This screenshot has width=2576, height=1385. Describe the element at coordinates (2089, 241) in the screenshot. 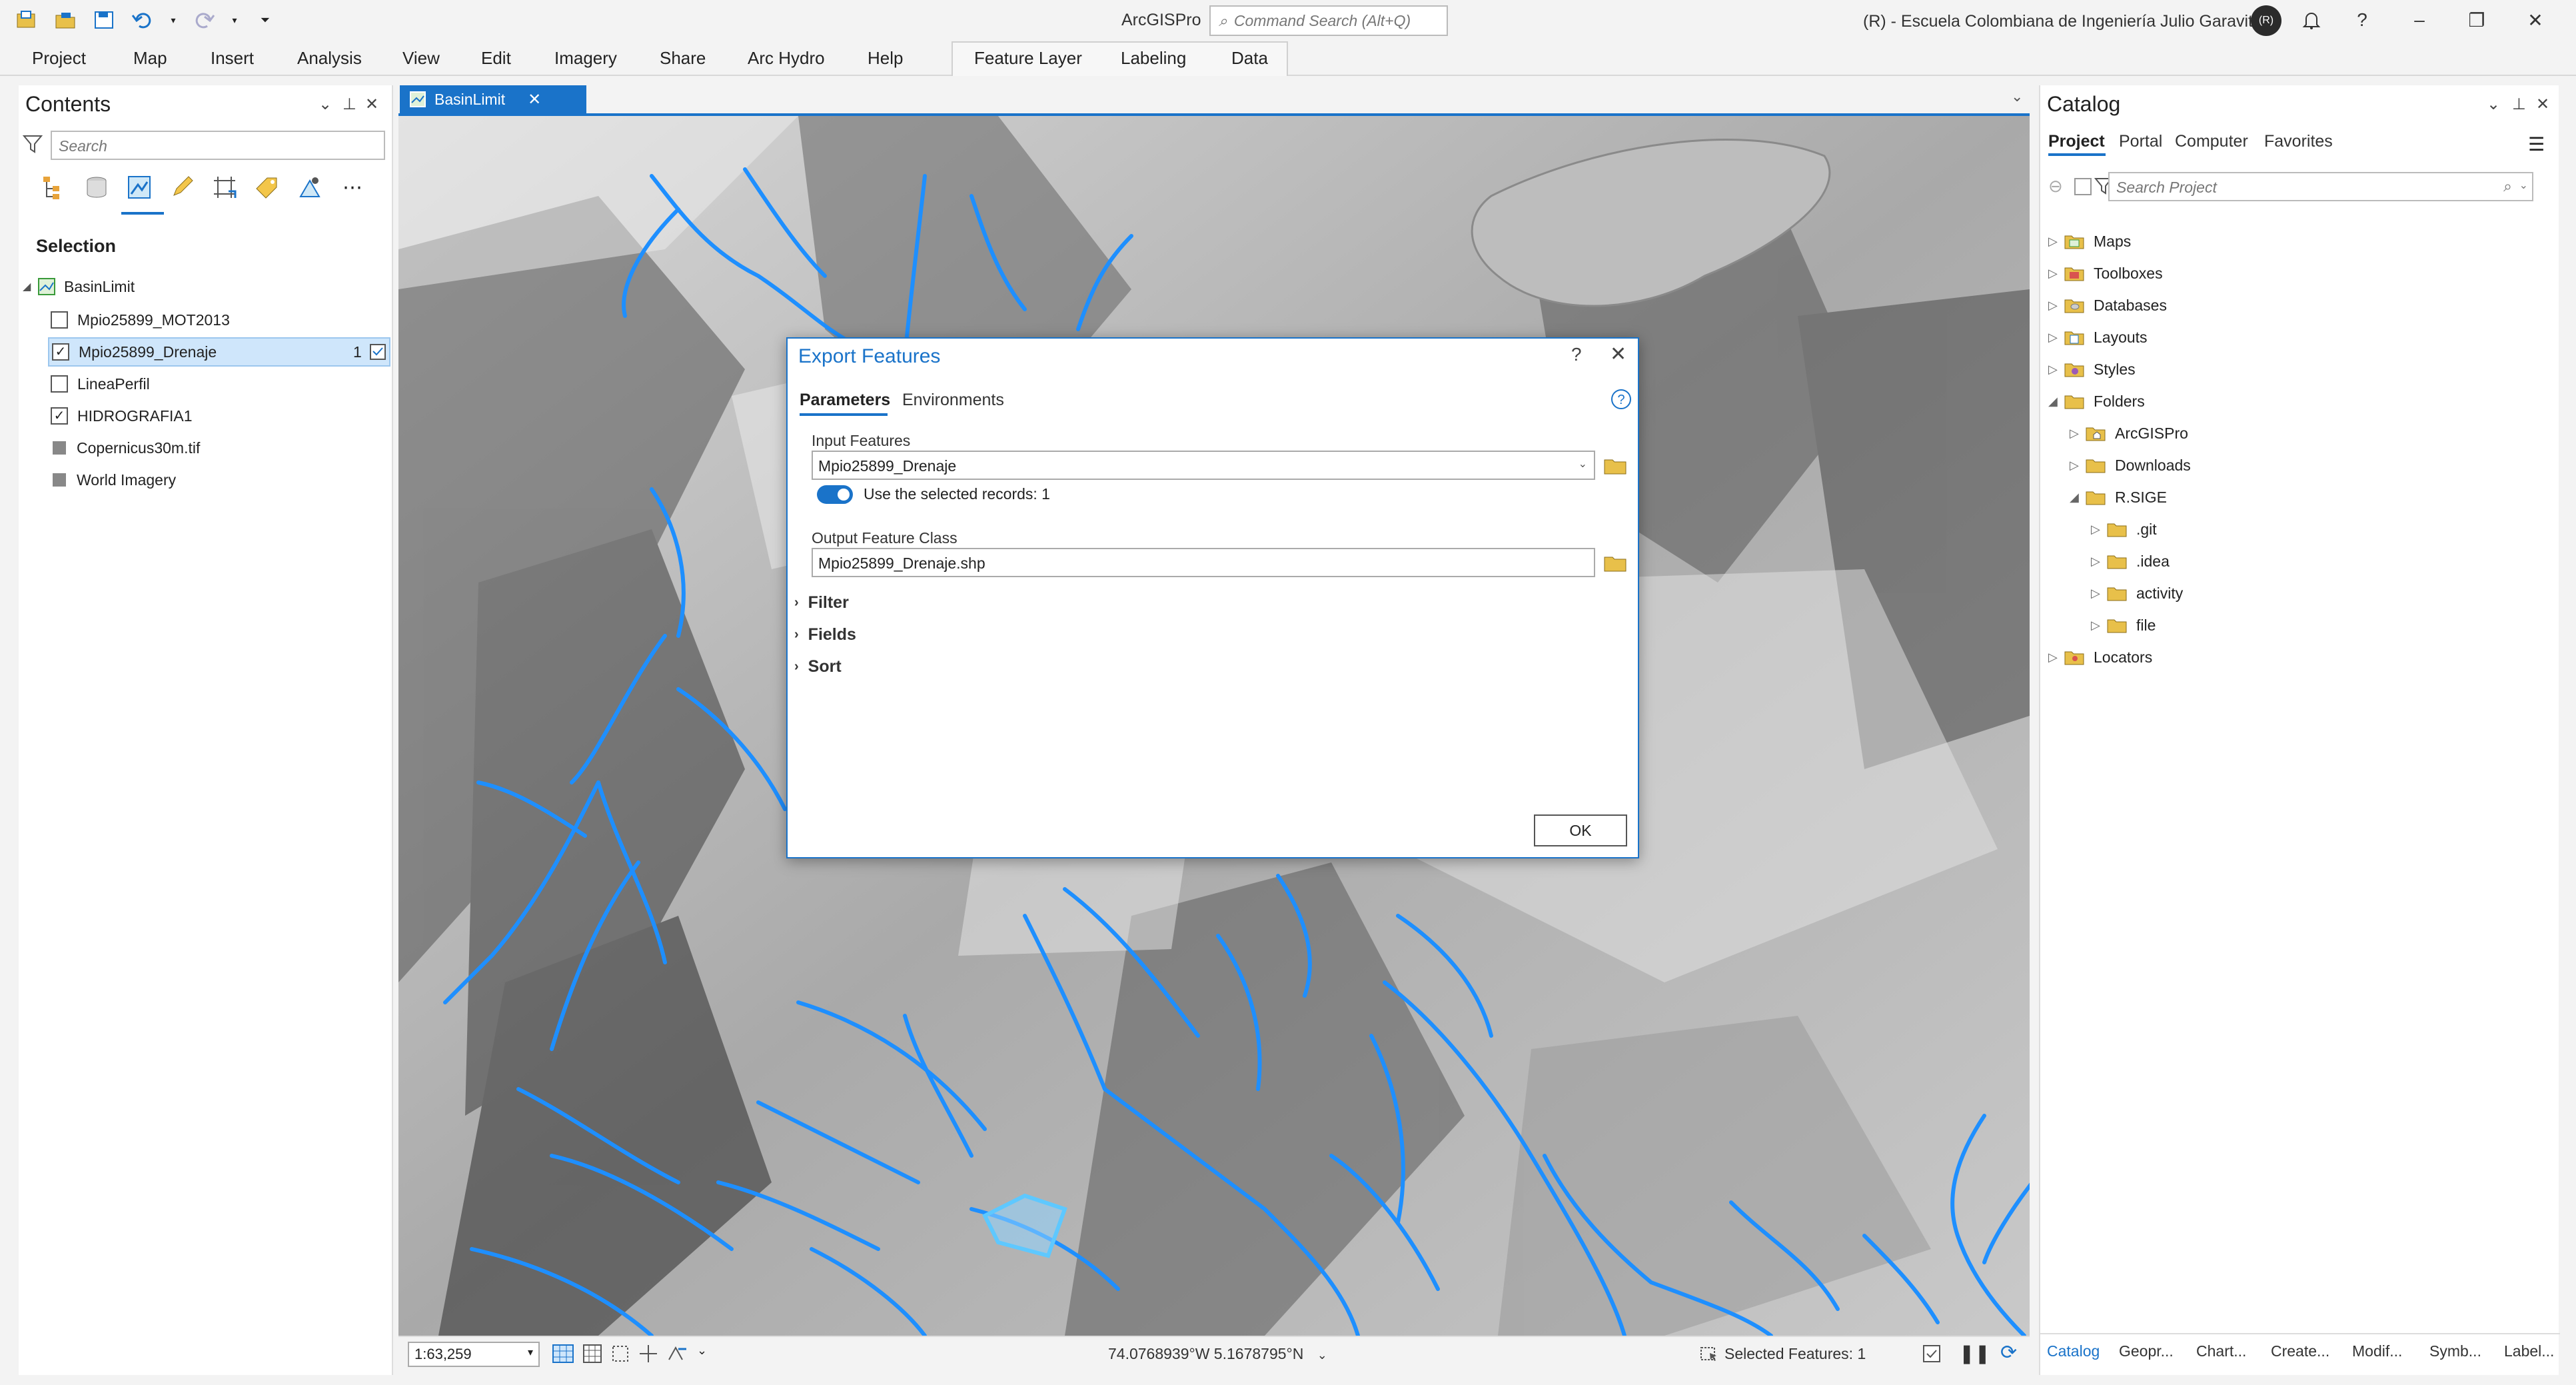

I see `catalog-item-maps: ▷ Maps` at that location.